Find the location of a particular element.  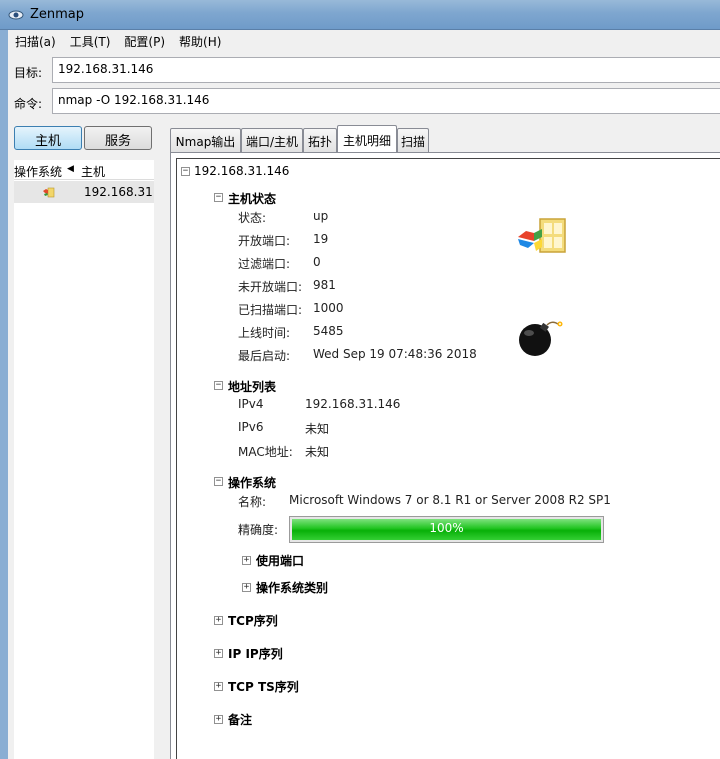

column-host: 主机 is located at coordinates (93, 171).